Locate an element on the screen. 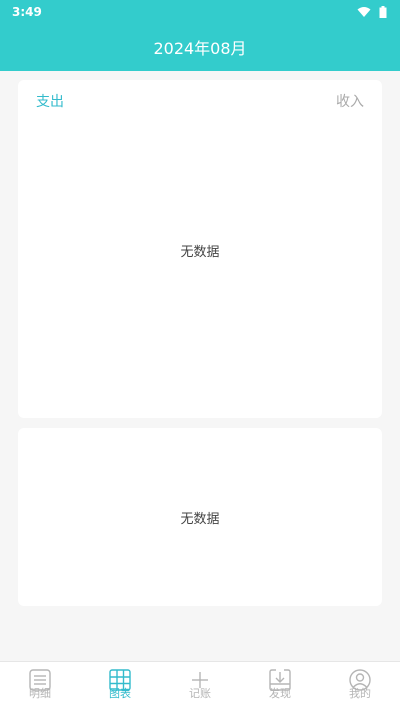  nav-item-add-record: 记账 is located at coordinates (200, 687).